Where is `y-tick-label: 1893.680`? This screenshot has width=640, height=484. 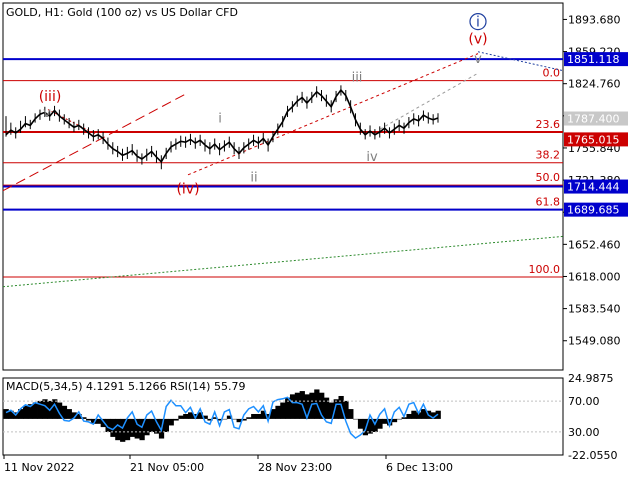 y-tick-label: 1893.680 is located at coordinates (594, 19).